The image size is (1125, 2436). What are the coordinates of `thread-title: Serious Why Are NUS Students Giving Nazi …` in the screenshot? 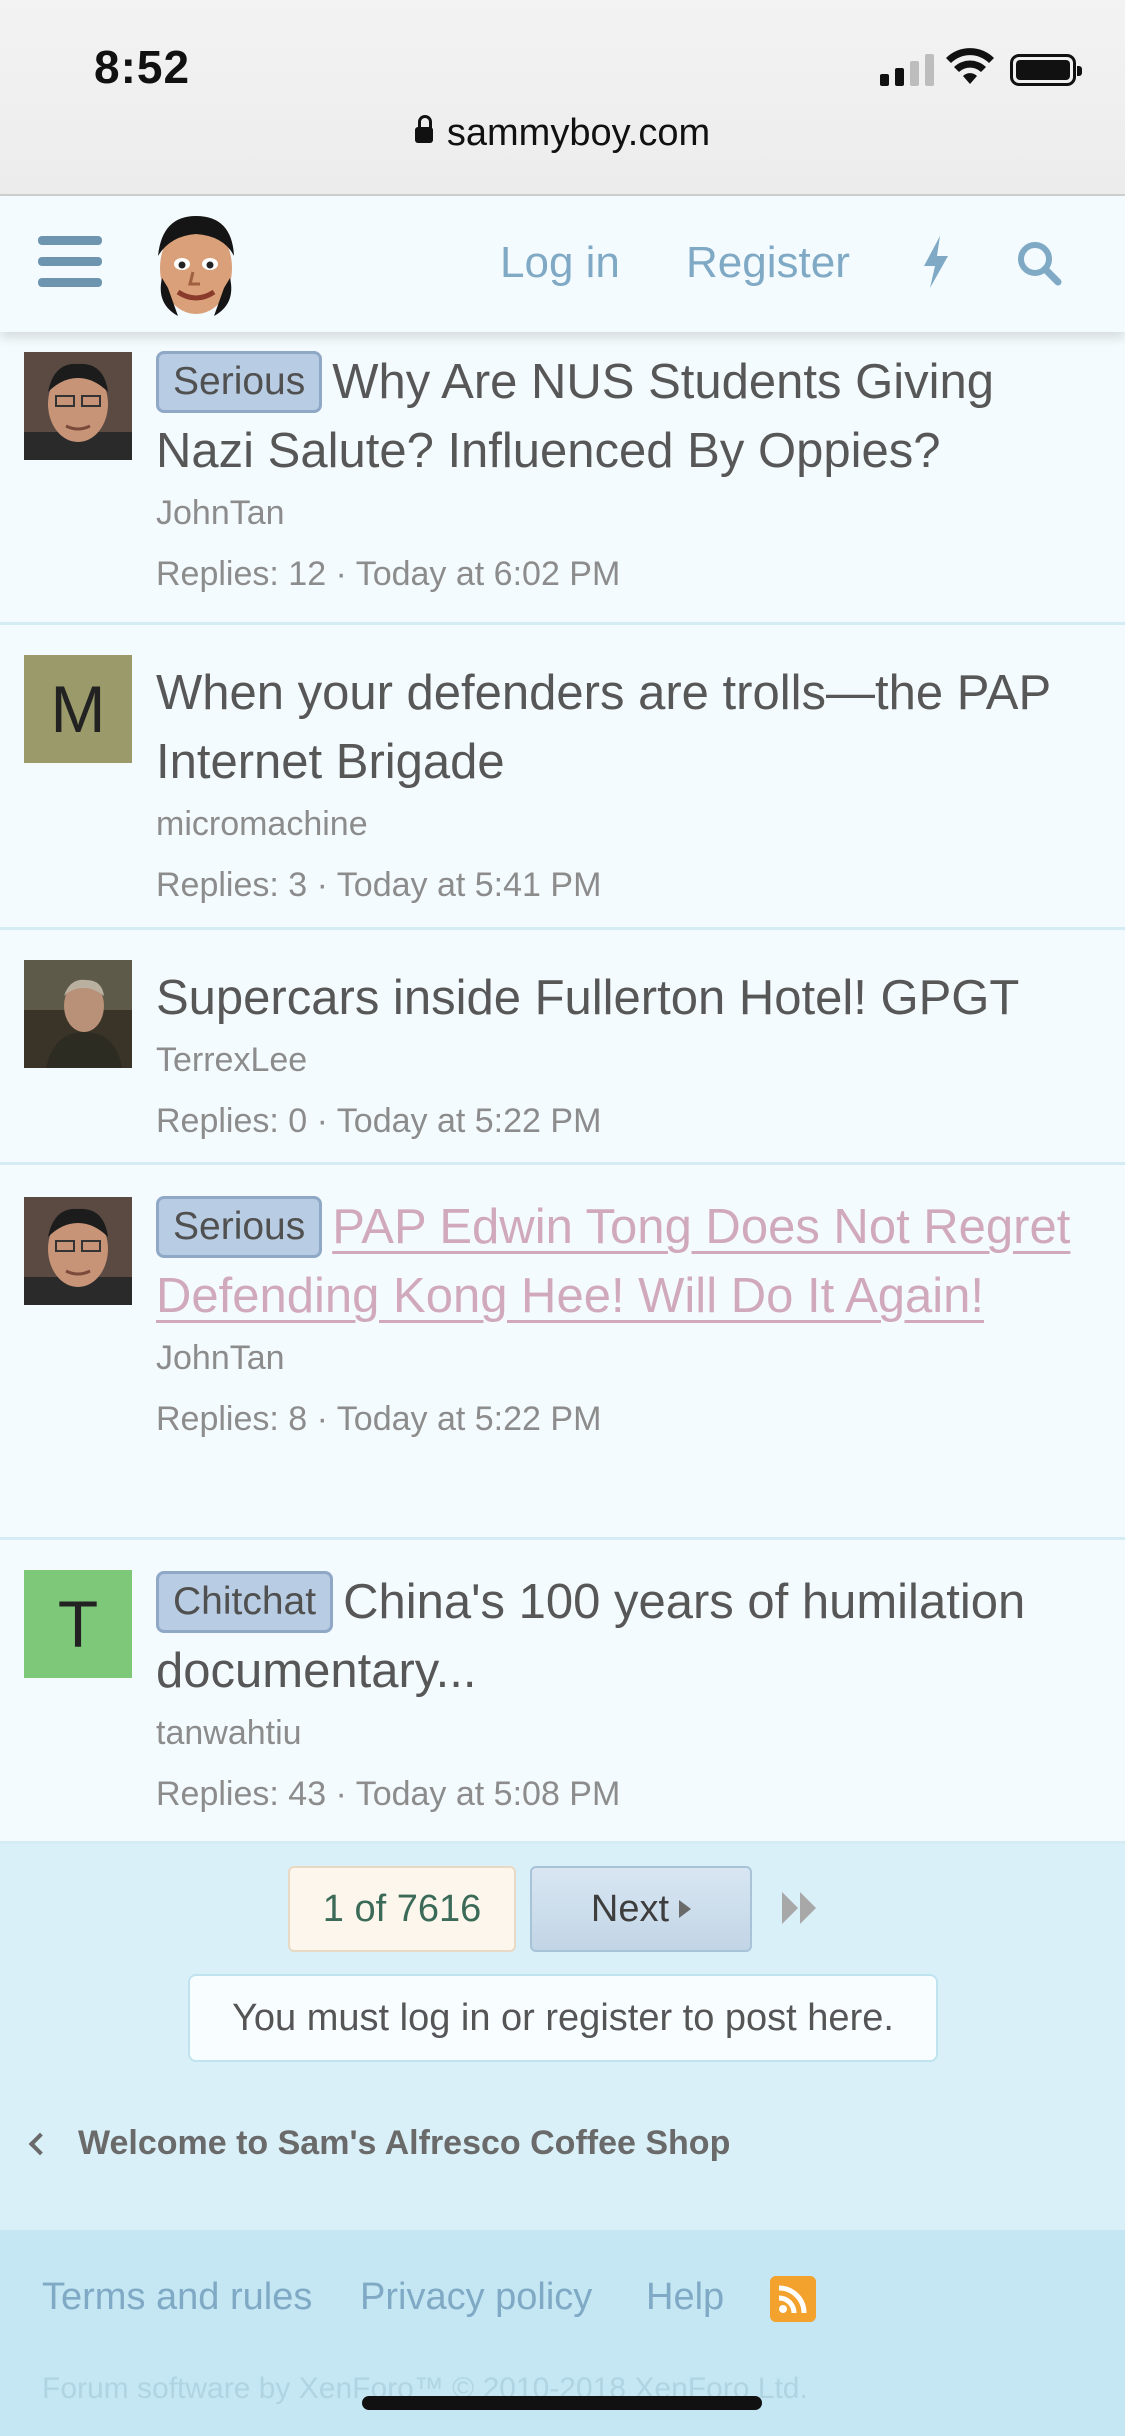 It's located at (626, 417).